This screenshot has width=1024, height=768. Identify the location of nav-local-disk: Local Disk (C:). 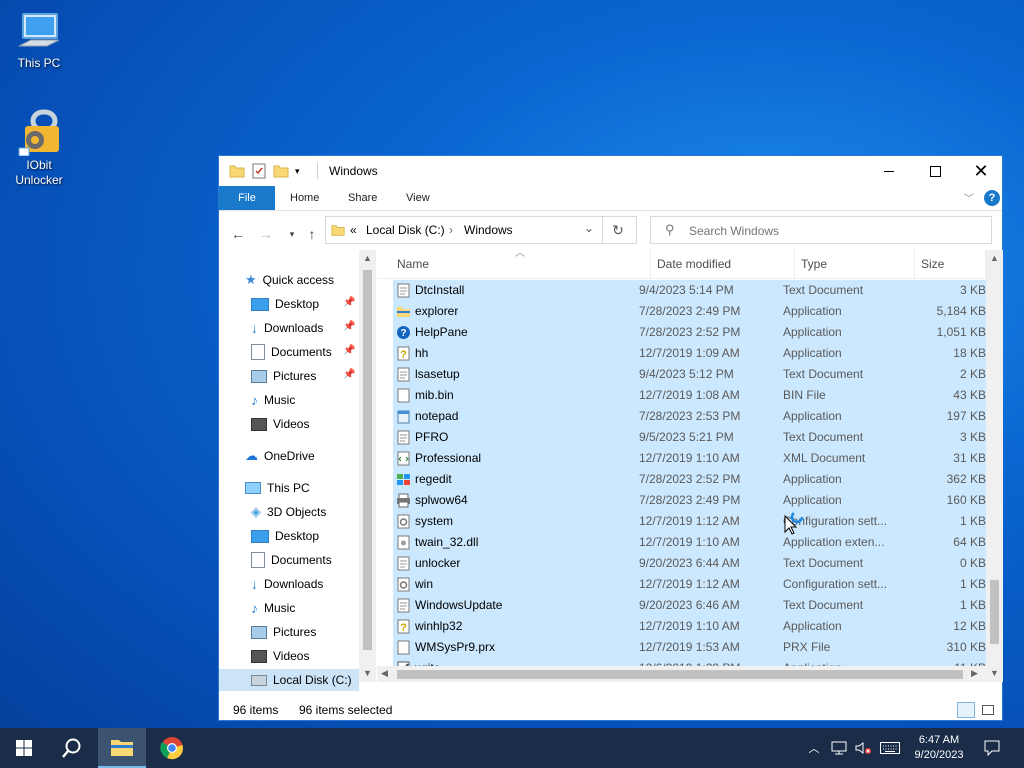
(289, 680).